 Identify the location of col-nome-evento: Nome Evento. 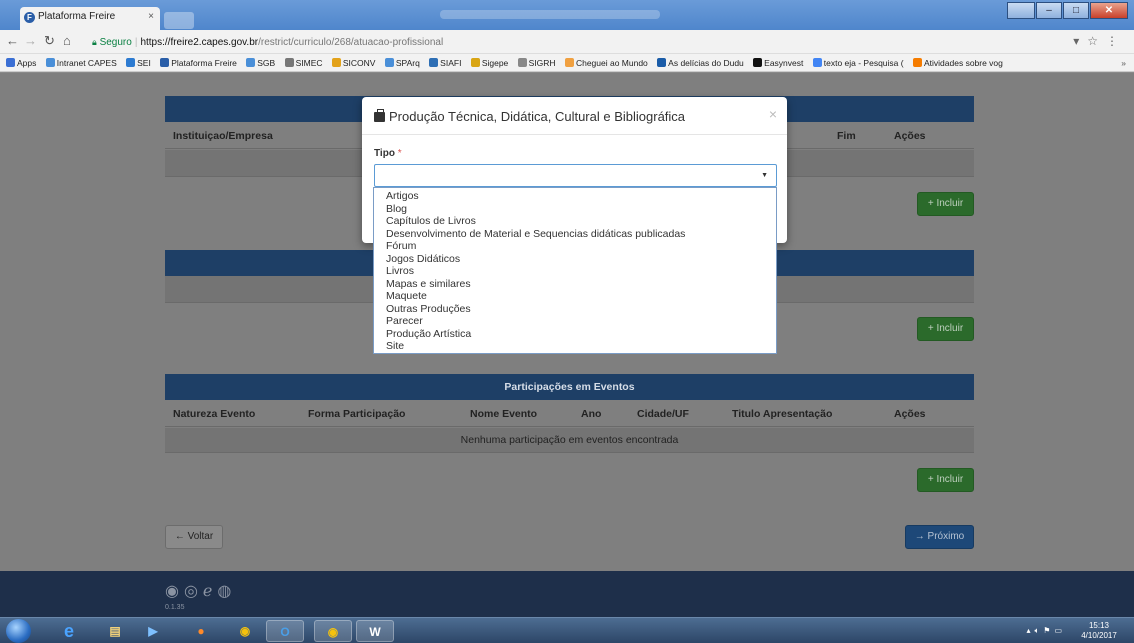
(504, 414).